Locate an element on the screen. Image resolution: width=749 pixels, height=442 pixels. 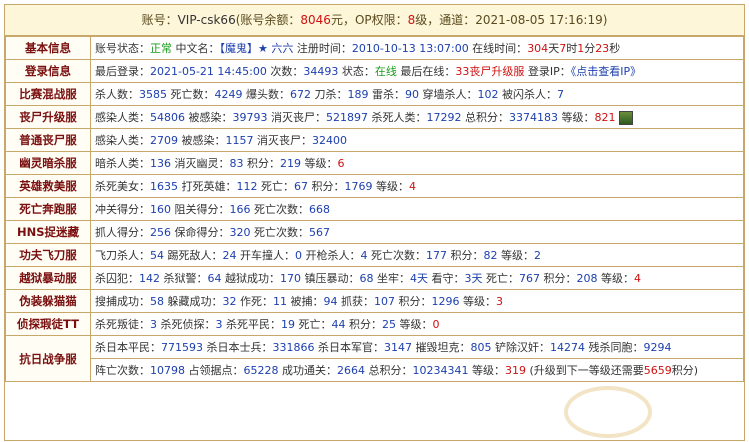
stat-text: 雷杀： is located at coordinates (386, 94).